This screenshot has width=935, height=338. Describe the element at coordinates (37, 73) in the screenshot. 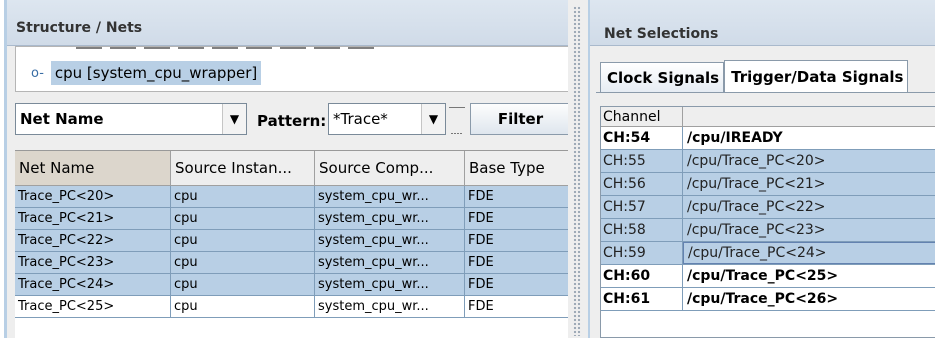

I see `tree-node-icon: o-` at that location.